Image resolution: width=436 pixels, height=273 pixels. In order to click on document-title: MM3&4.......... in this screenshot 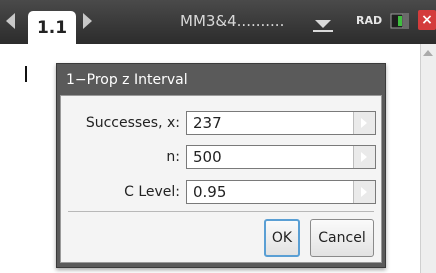, I will do `click(232, 21)`.